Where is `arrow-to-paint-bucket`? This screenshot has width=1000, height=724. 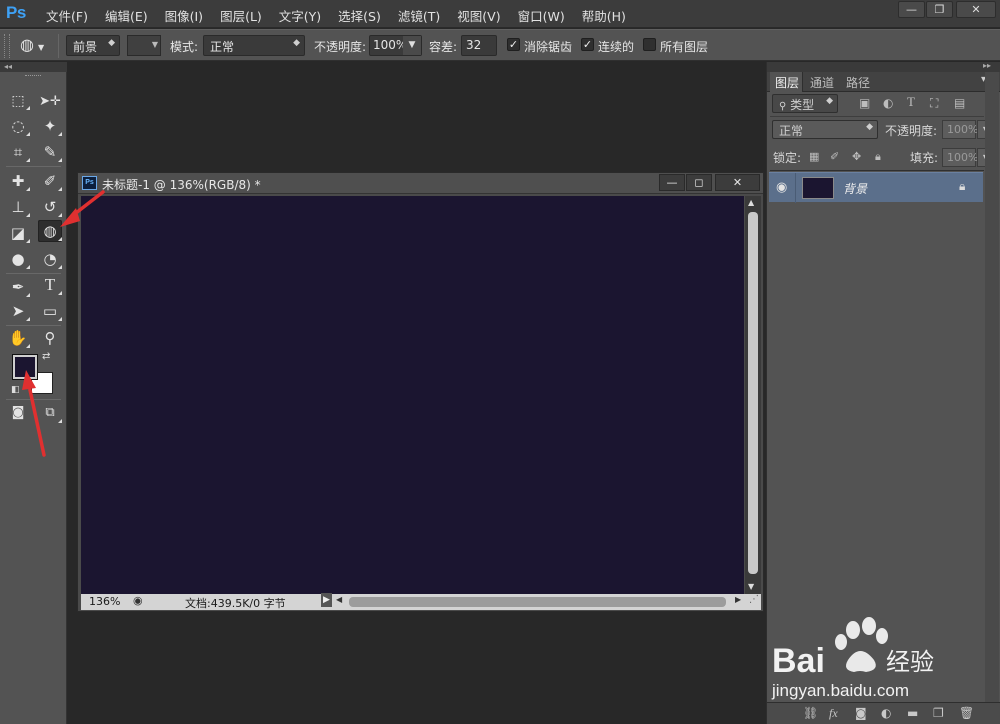 arrow-to-paint-bucket is located at coordinates (82, 208).